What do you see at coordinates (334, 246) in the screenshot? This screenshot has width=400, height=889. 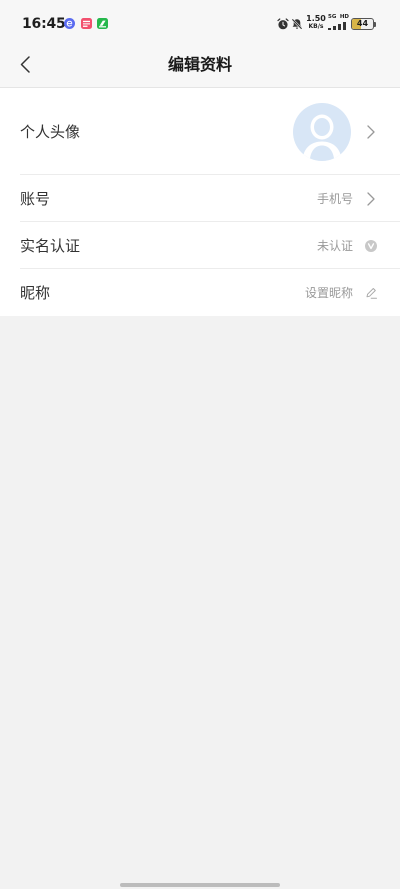 I see `row-value: 未认证` at bounding box center [334, 246].